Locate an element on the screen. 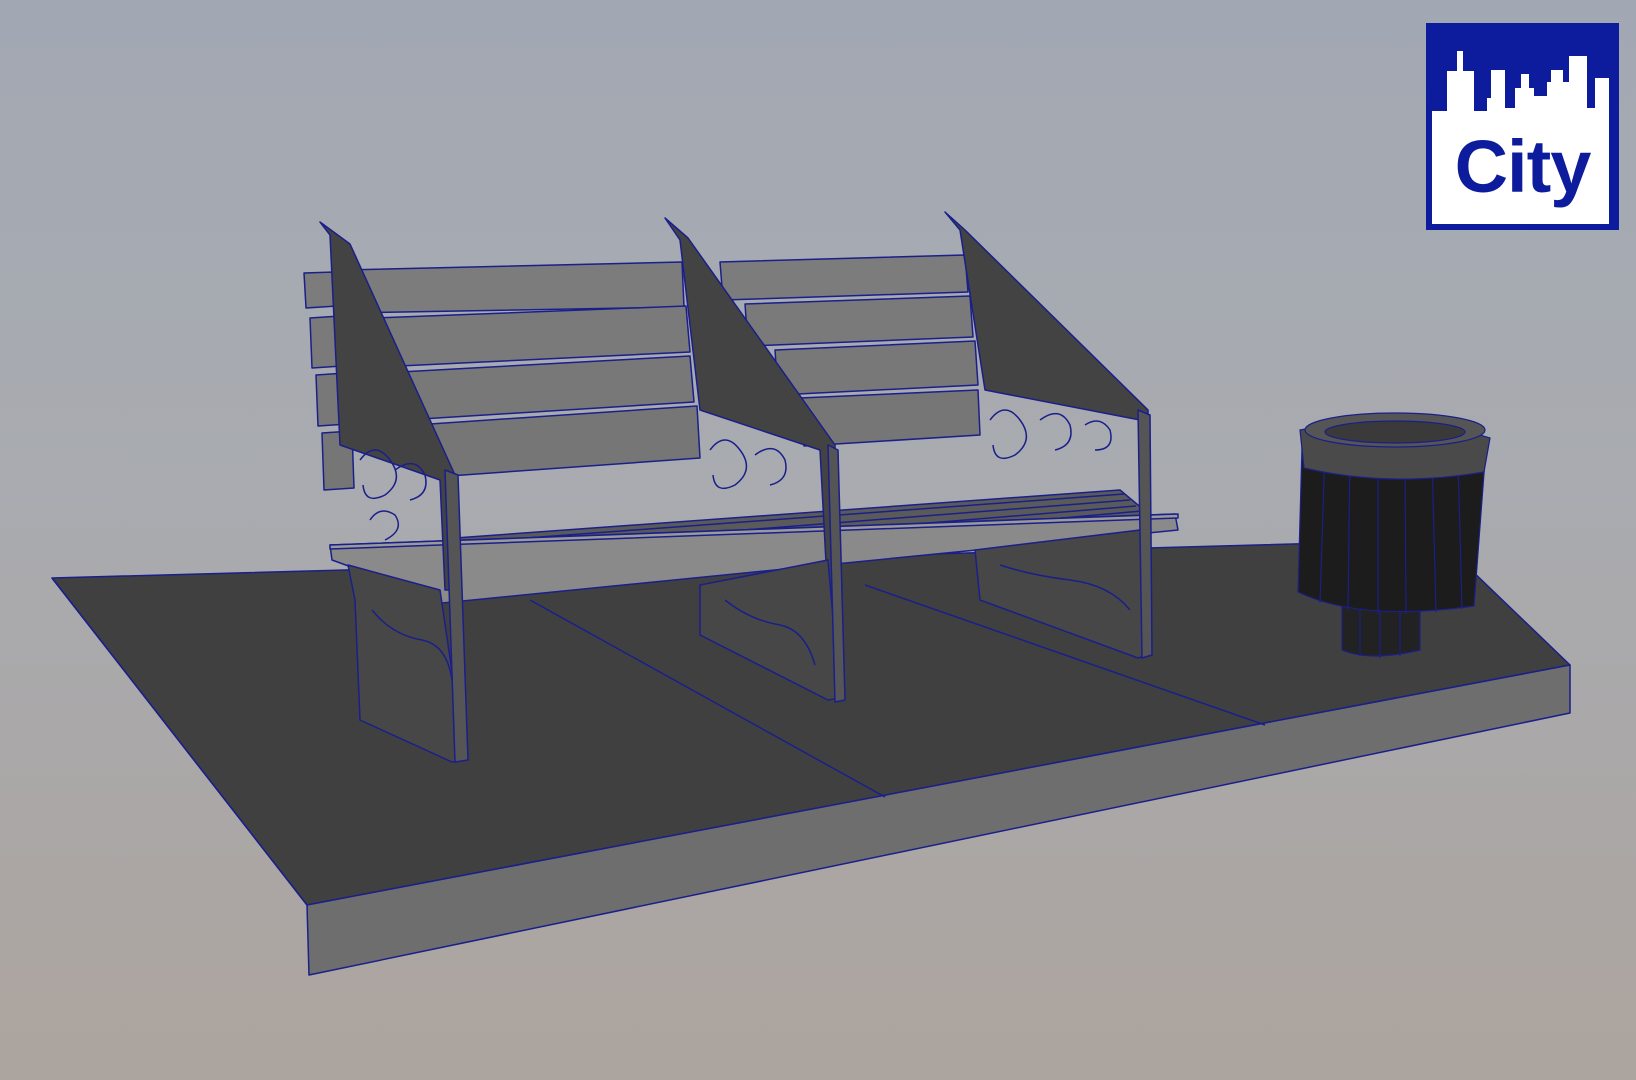 The width and height of the screenshot is (1636, 1080). city-logo: City is located at coordinates (1522, 126).